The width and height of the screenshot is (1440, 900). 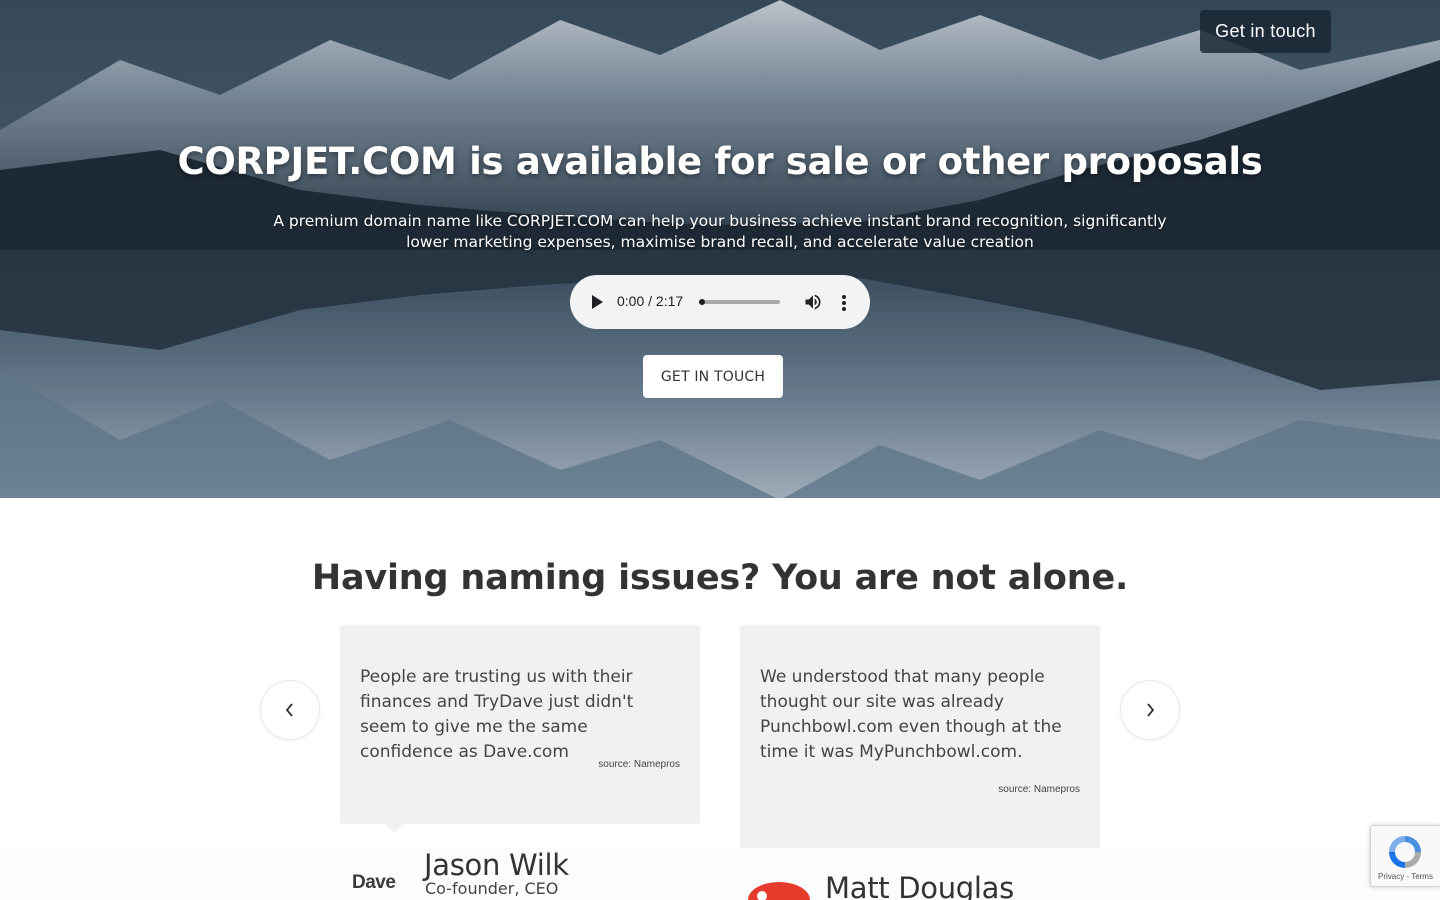 What do you see at coordinates (919, 885) in the screenshot?
I see `testimonial-author-name: Matt Douglas` at bounding box center [919, 885].